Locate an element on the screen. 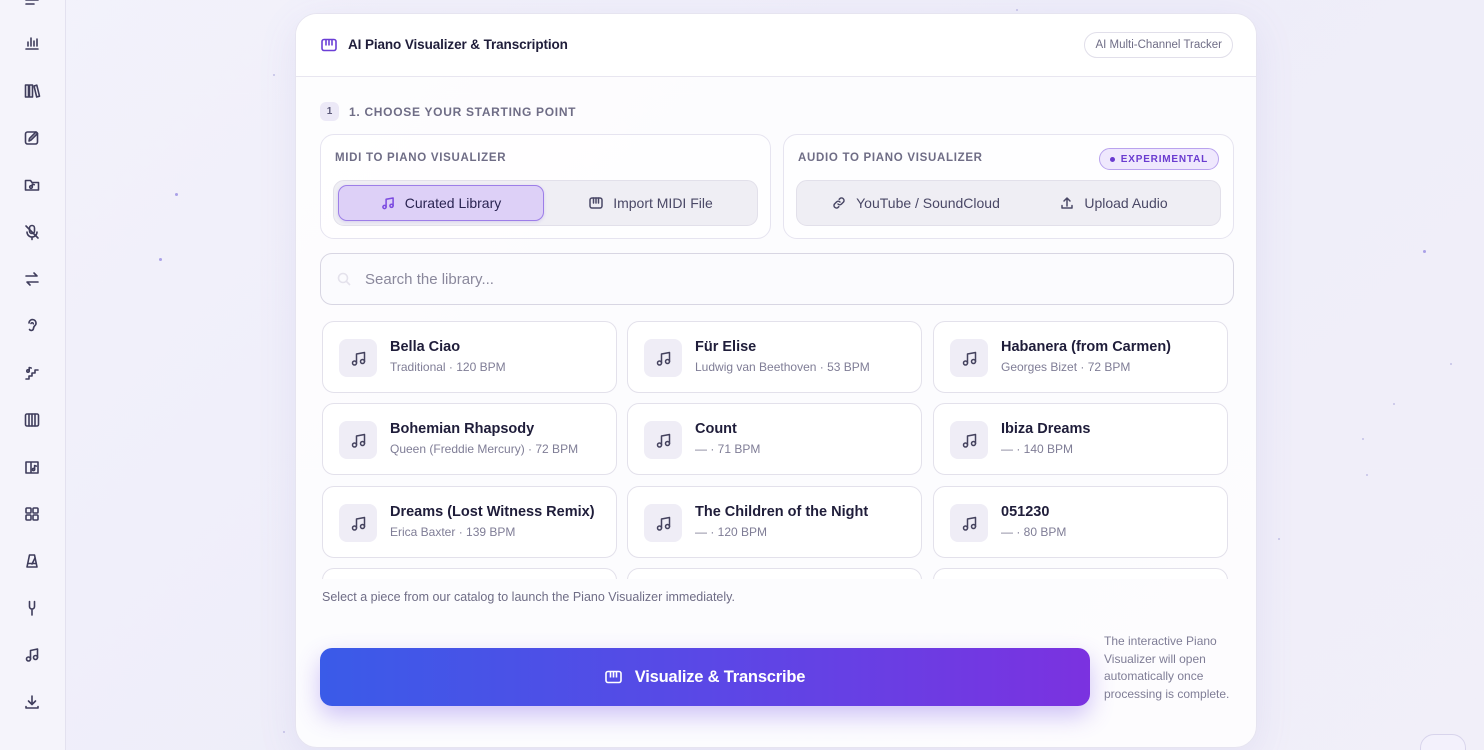 The height and width of the screenshot is (750, 1484). tracker-badge: AI Multi-Channel Tracker is located at coordinates (1158, 45).